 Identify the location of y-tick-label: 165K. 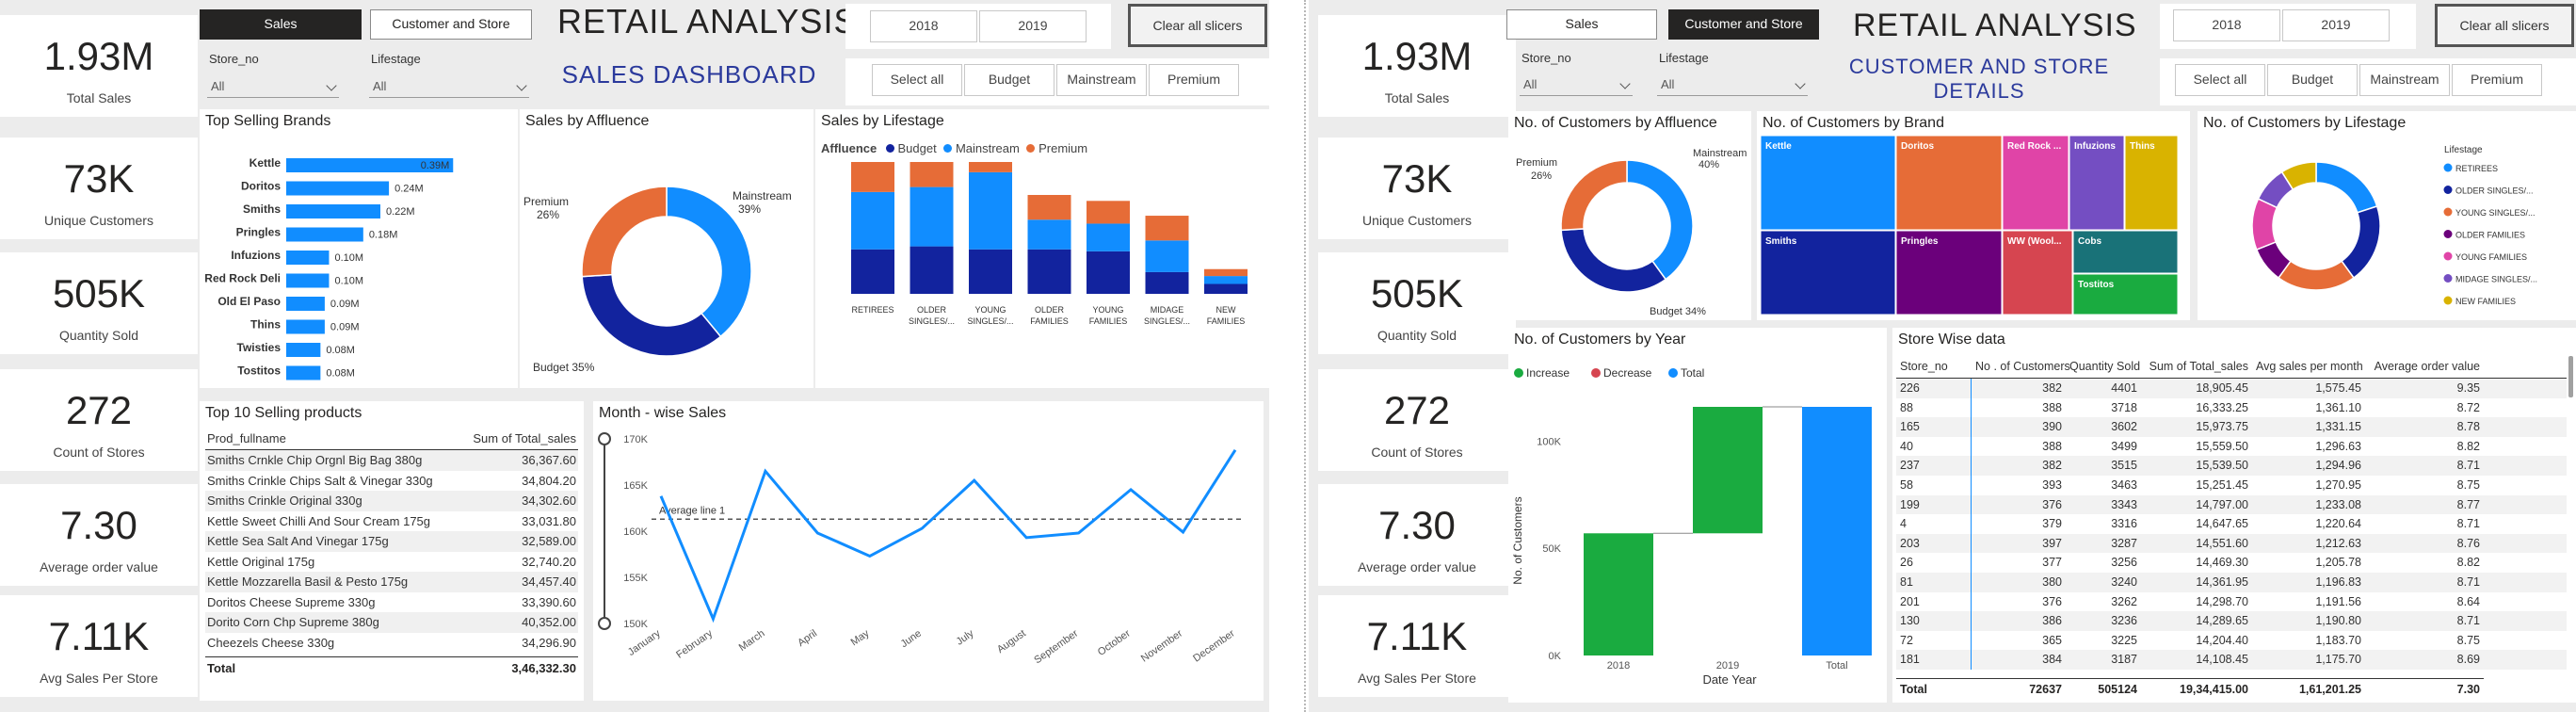
(635, 486).